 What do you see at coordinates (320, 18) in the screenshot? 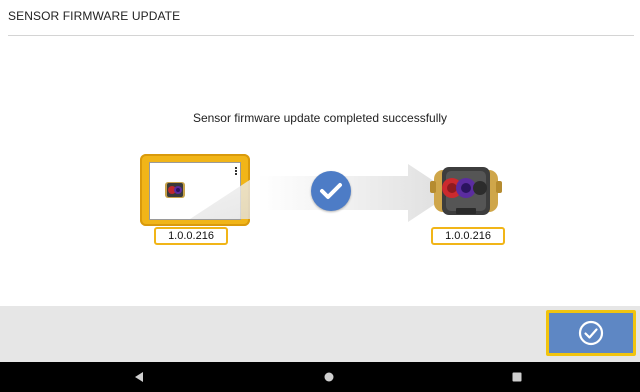
I see `app-header: SENSOR FIRMWARE UPDATE` at bounding box center [320, 18].